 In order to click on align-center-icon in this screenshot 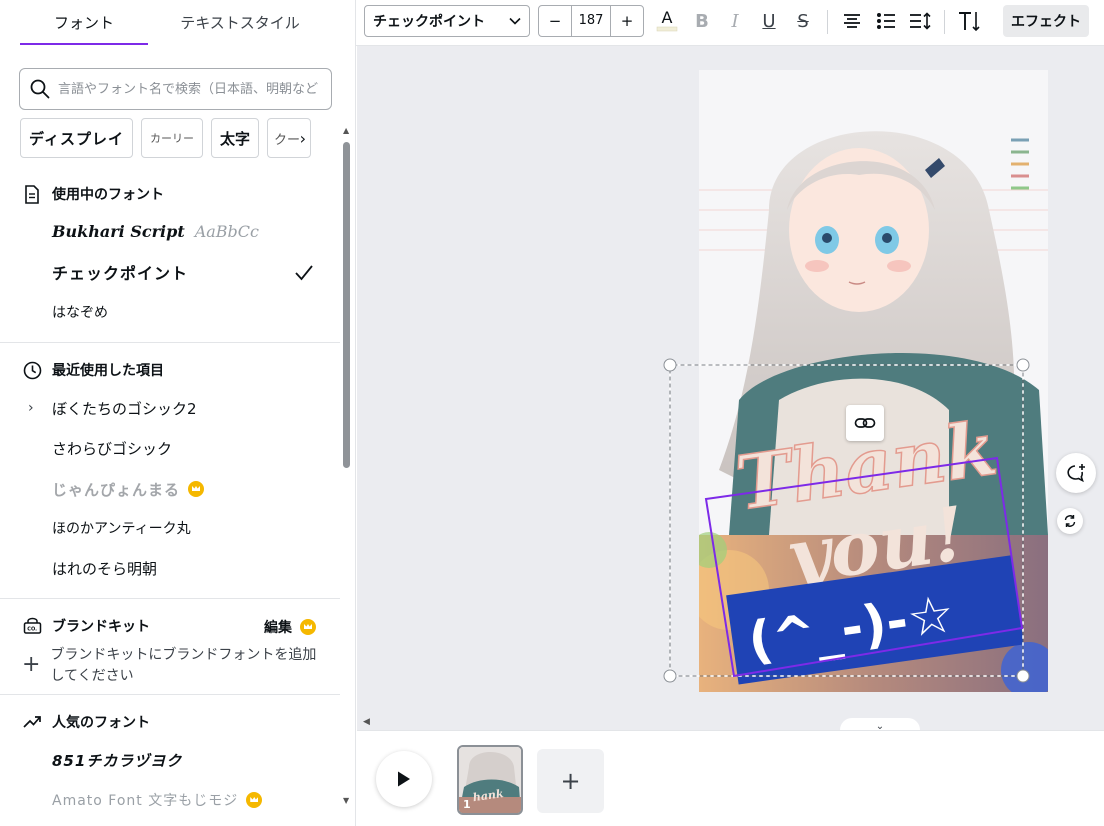, I will do `click(852, 21)`.